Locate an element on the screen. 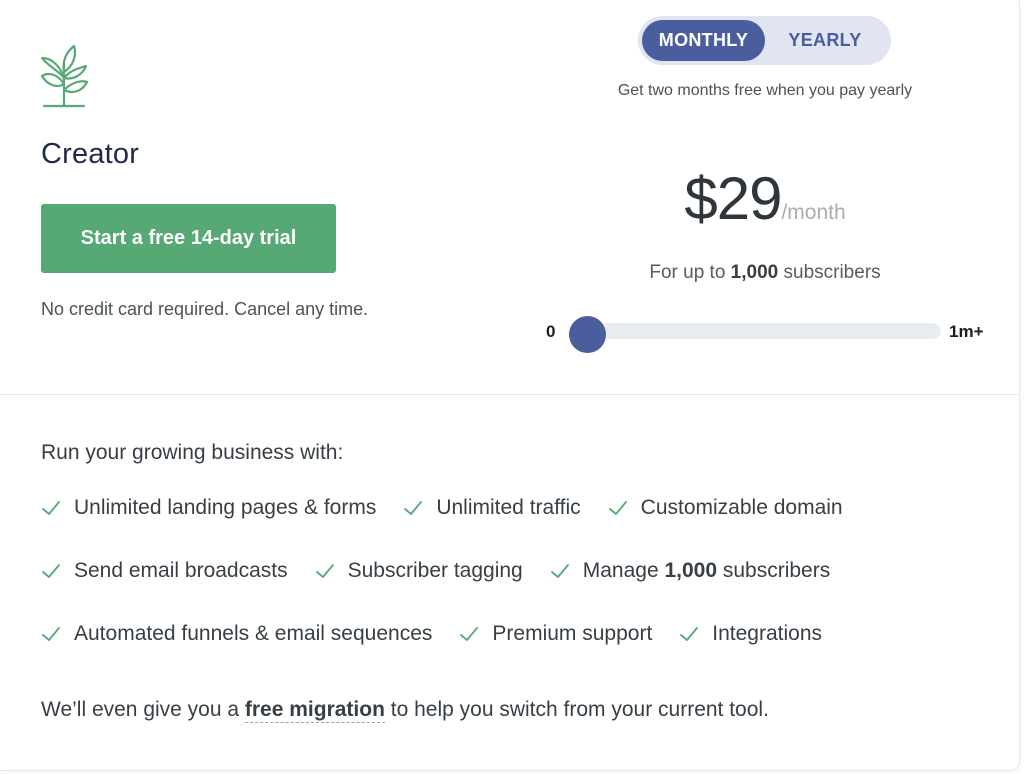 This screenshot has height=774, width=1024. feature-item: Automated funnels & email sequences is located at coordinates (236, 634).